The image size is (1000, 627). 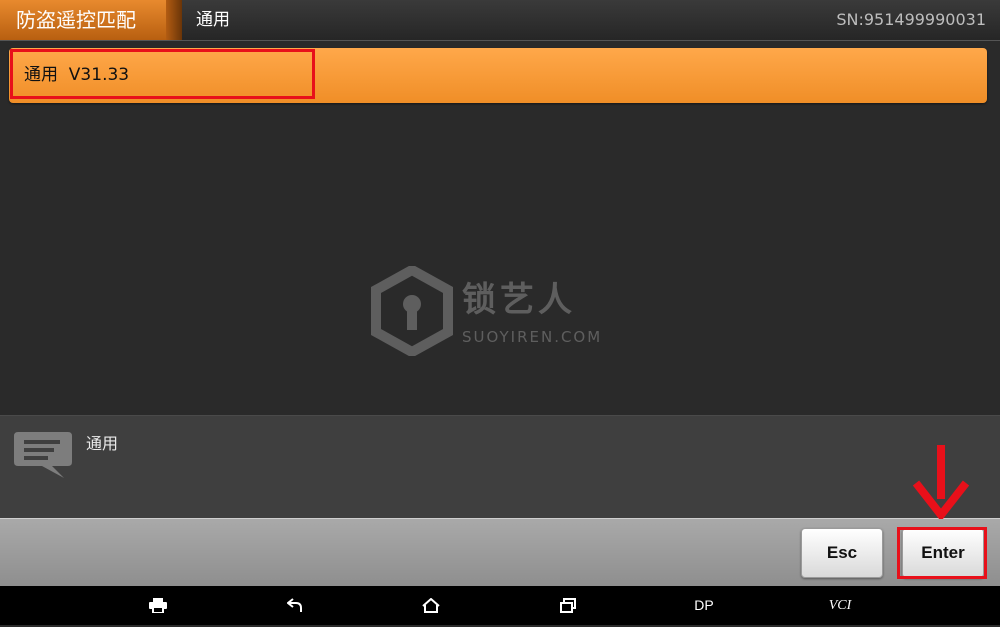 What do you see at coordinates (83, 20) in the screenshot?
I see `app-title: 防盗遥控匹配` at bounding box center [83, 20].